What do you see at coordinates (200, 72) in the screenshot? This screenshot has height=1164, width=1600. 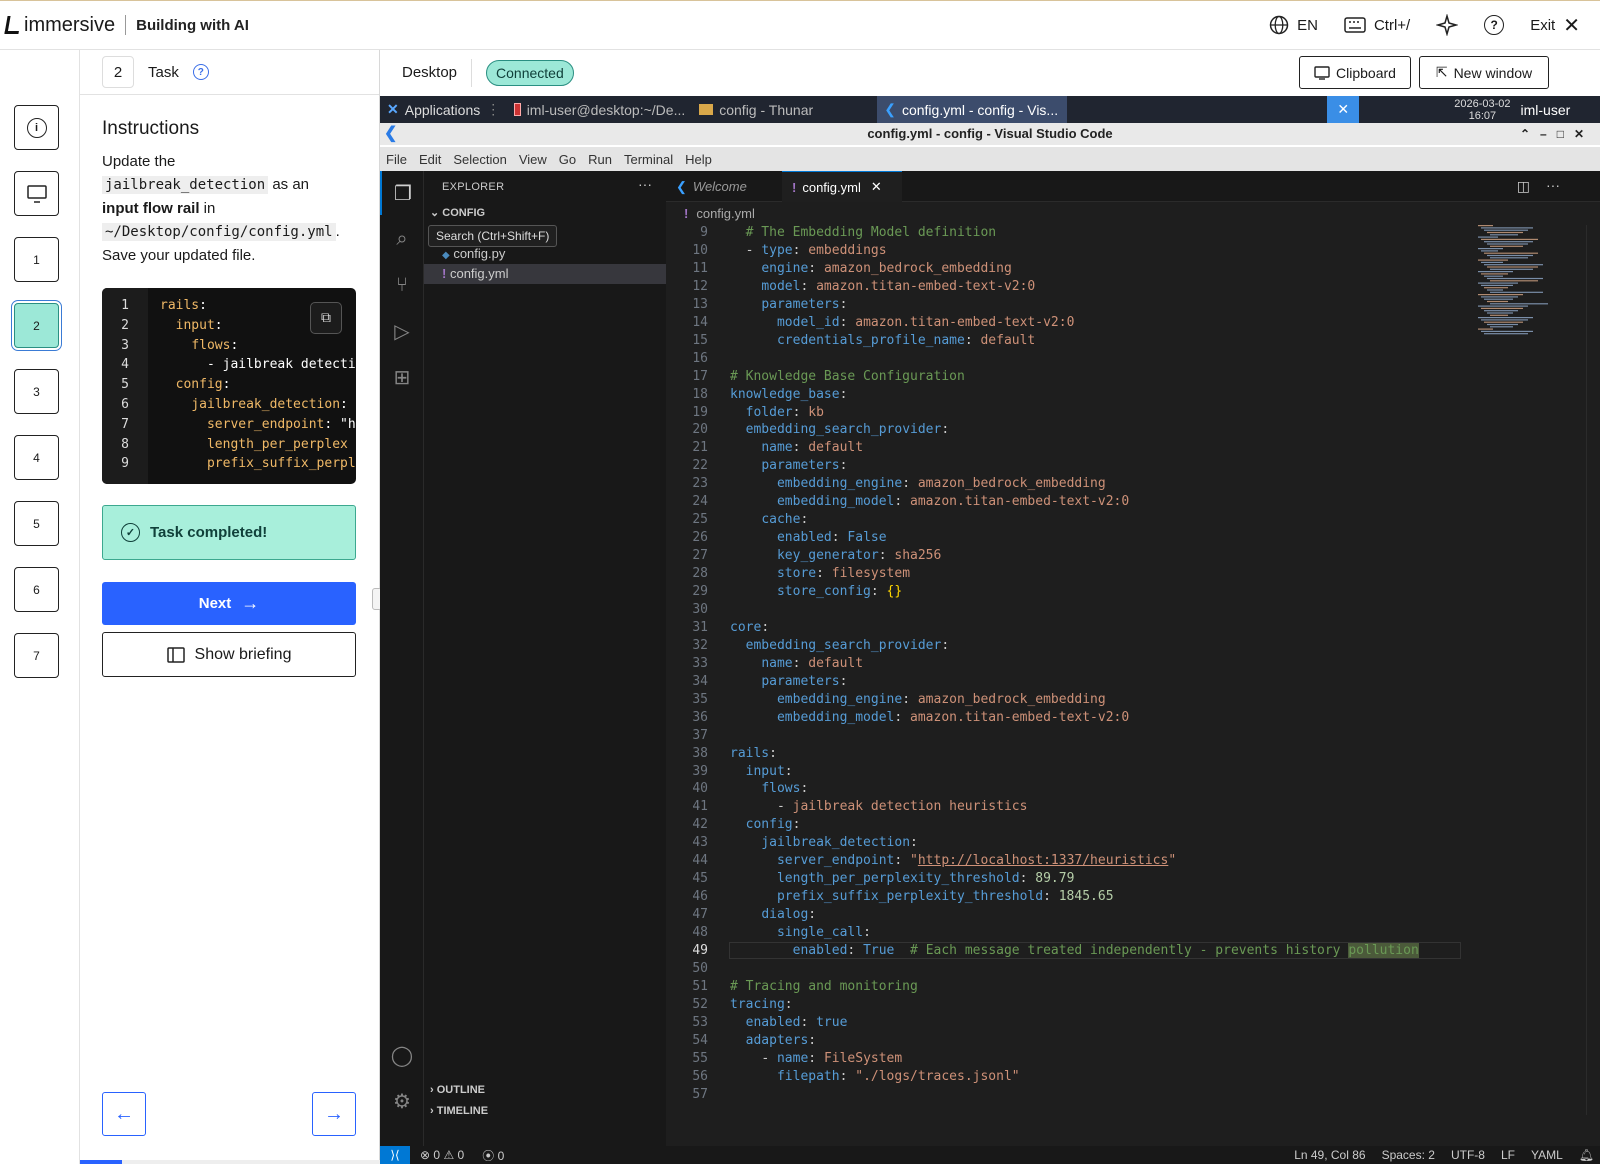 I see `task-help-icon: ?` at bounding box center [200, 72].